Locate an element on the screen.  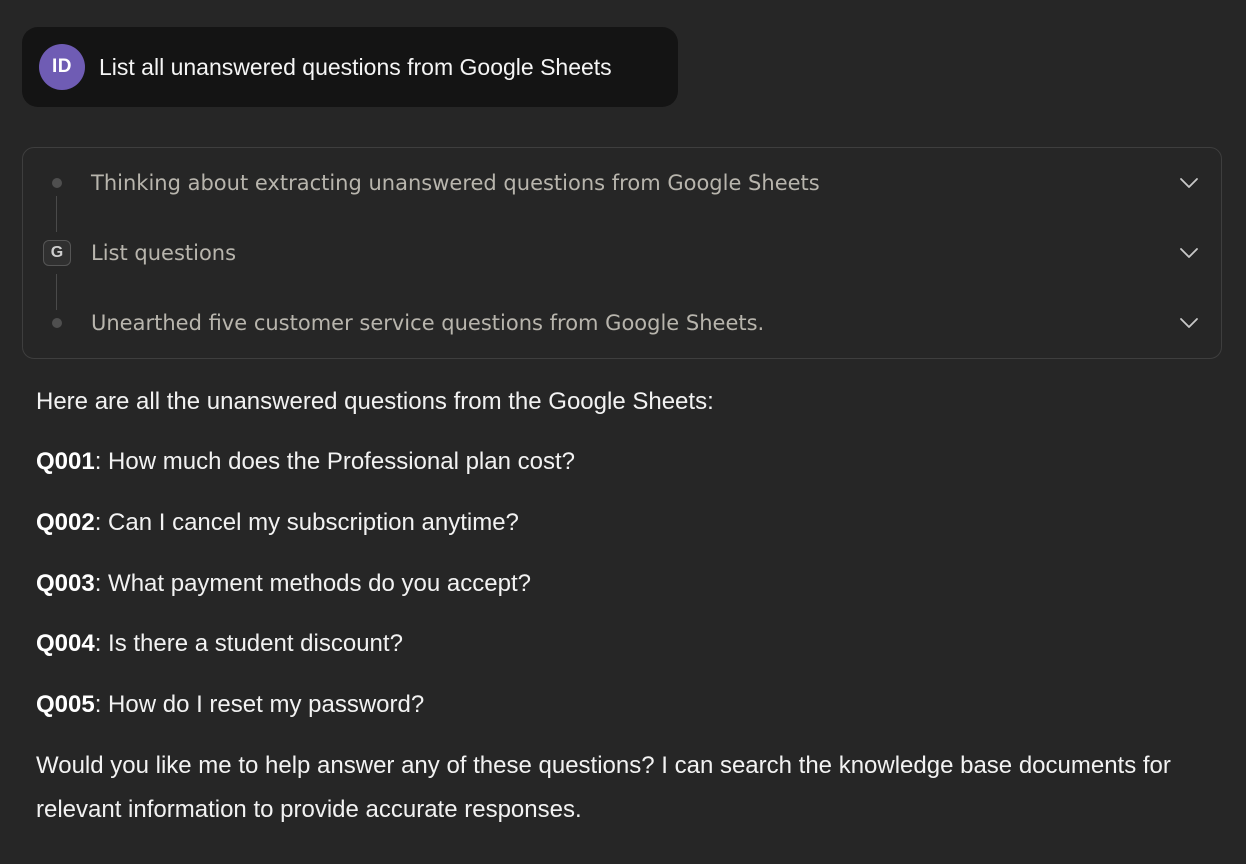
question-id: Q005 is located at coordinates (65, 704).